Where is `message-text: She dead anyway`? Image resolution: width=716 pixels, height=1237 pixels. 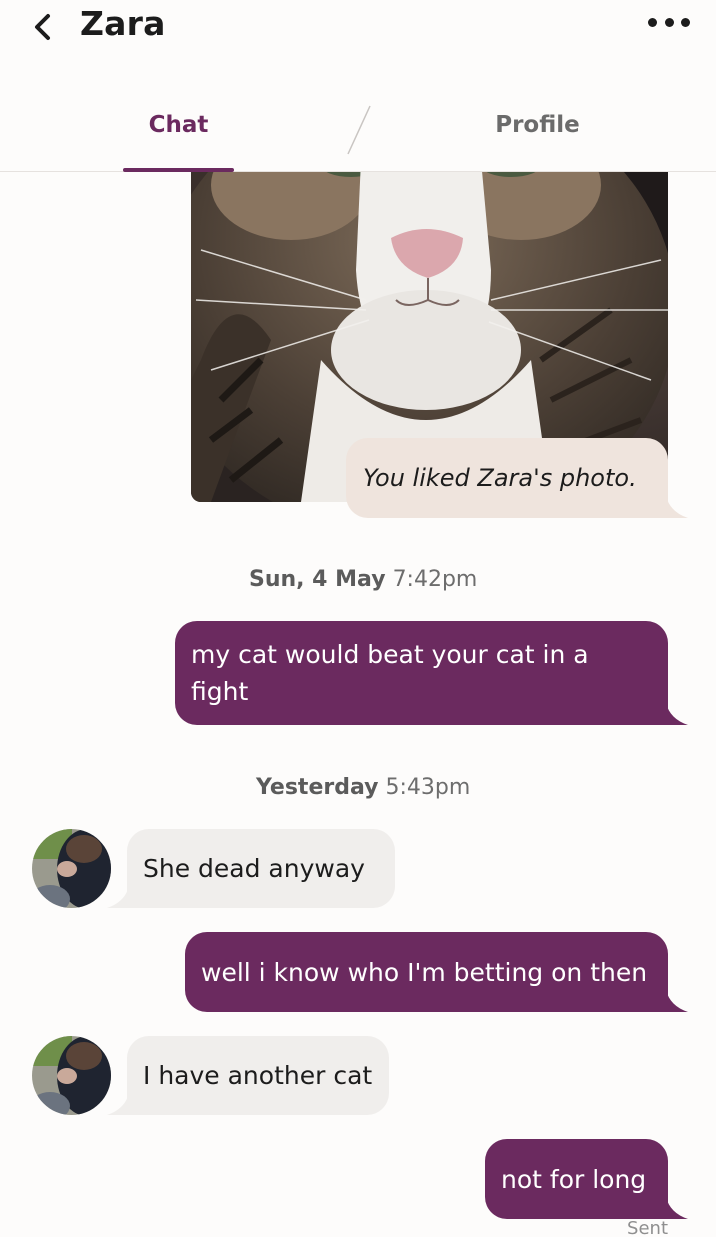 message-text: She dead anyway is located at coordinates (254, 868).